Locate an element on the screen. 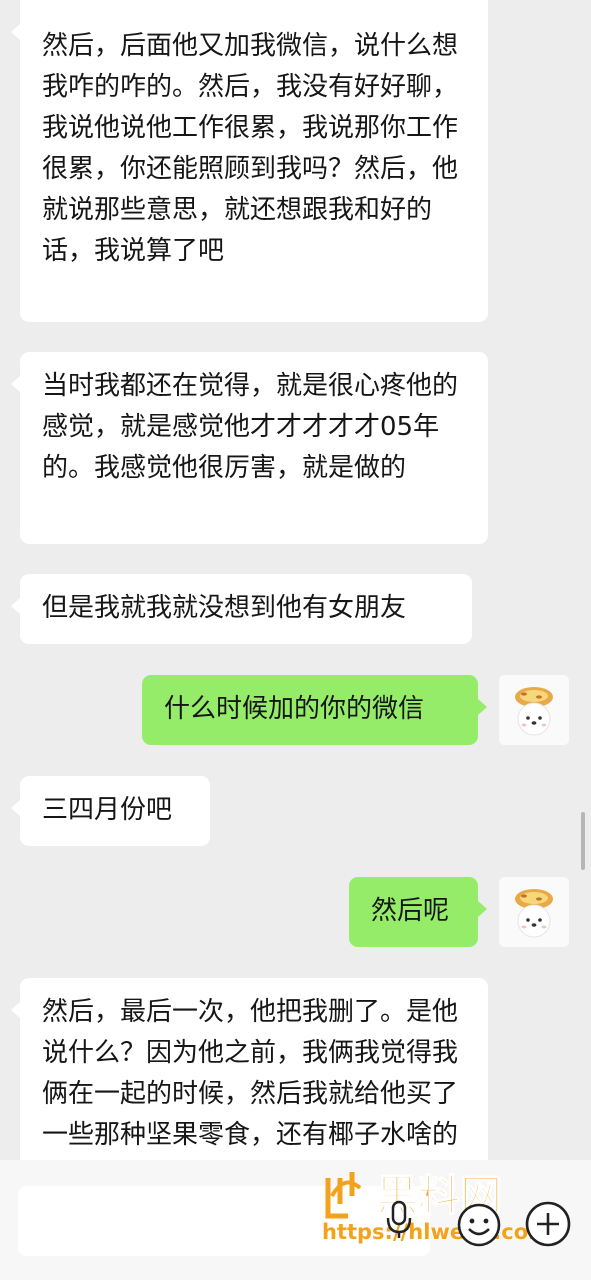 The width and height of the screenshot is (591, 1280). message-bubble-incoming: 三四月份吧 is located at coordinates (110, 811).